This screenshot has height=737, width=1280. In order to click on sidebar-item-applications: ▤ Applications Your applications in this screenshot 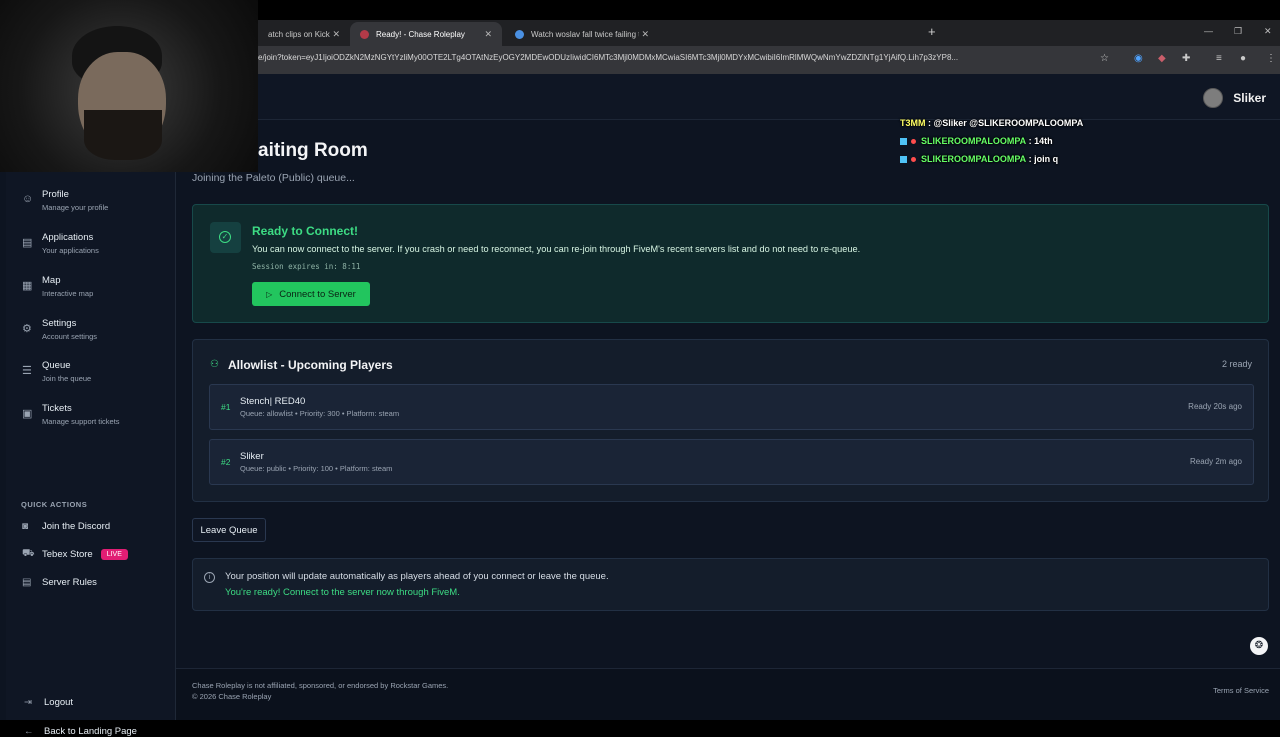, I will do `click(91, 246)`.